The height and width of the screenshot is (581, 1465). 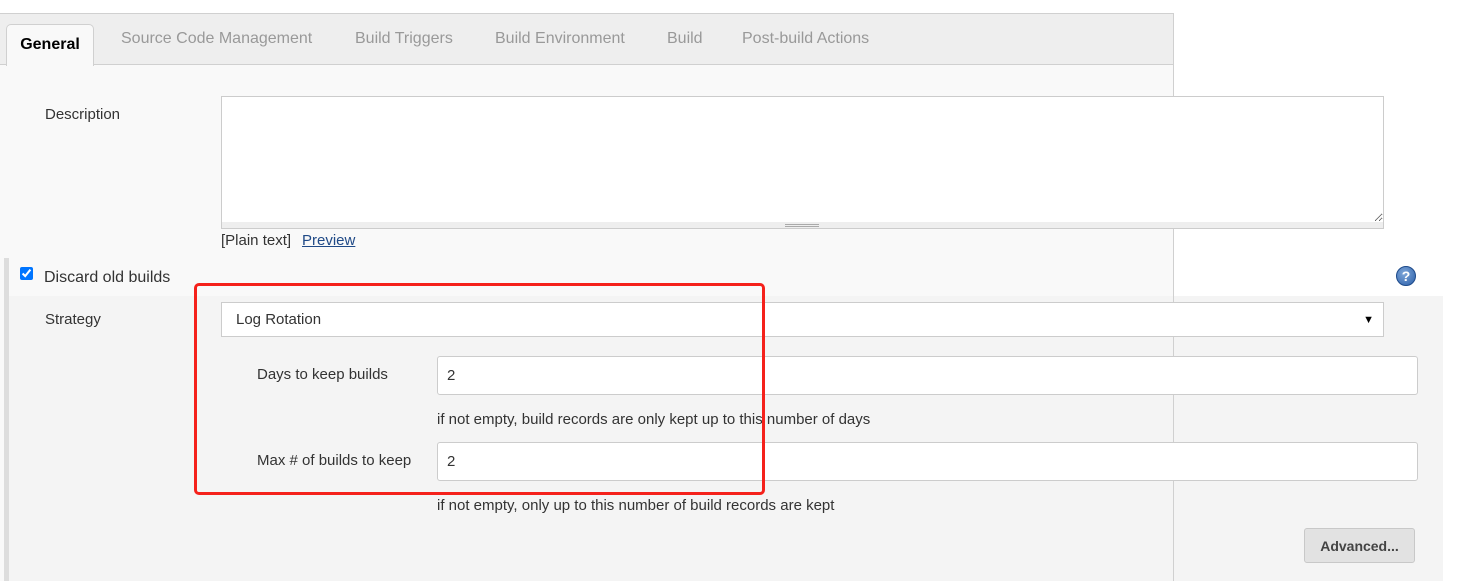 What do you see at coordinates (26, 273) in the screenshot?
I see `discard-old-builds-checkbox` at bounding box center [26, 273].